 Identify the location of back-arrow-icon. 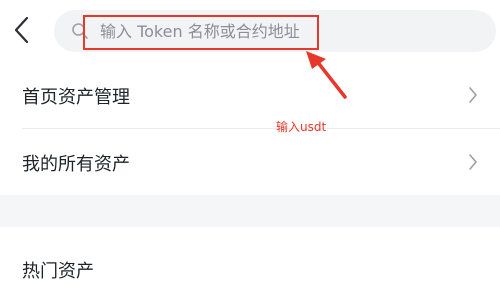
(21, 30).